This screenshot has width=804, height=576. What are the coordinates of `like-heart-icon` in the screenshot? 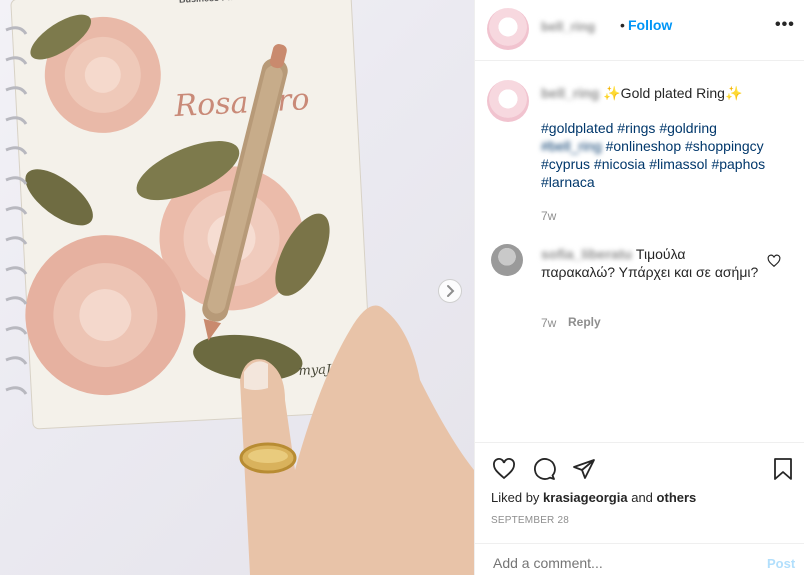 It's located at (504, 469).